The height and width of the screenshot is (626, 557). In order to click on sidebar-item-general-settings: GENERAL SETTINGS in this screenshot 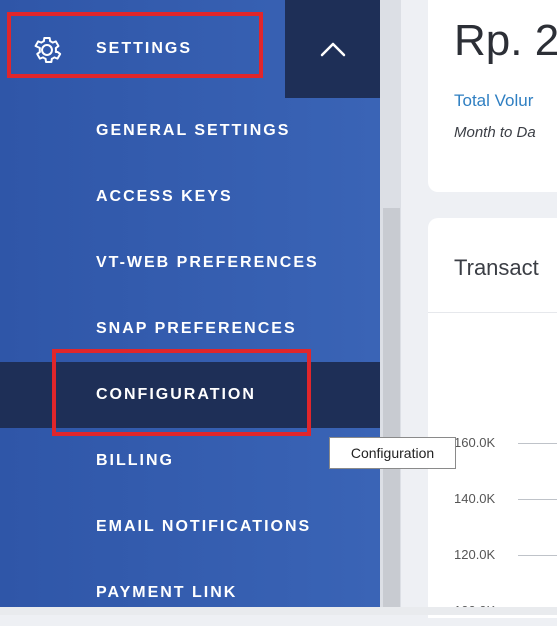, I will do `click(190, 131)`.